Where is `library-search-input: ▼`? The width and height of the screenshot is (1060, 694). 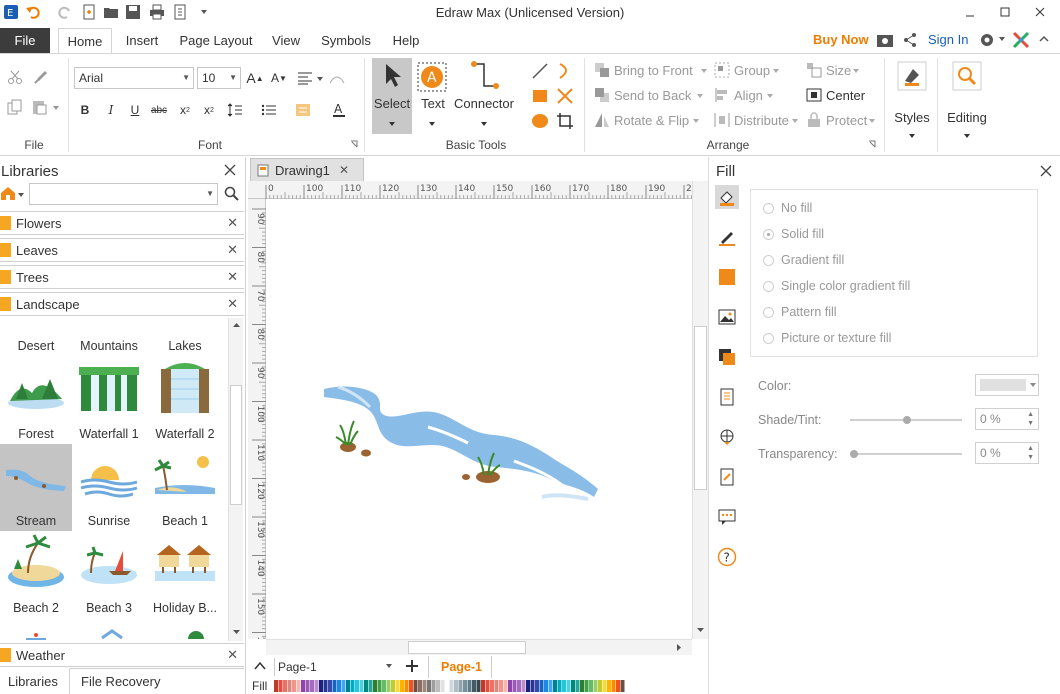
library-search-input: ▼ is located at coordinates (123, 194).